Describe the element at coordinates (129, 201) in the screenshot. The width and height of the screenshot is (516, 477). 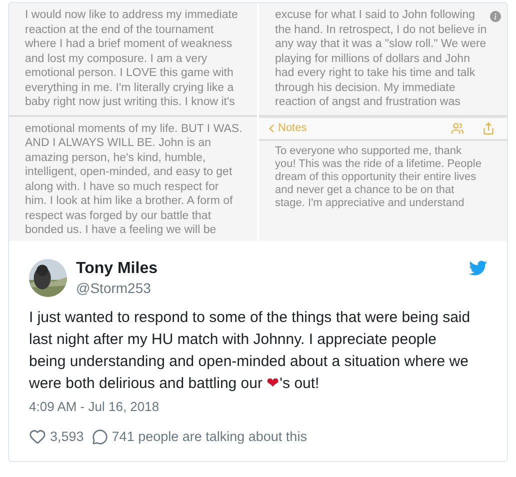
I see `note-line: him. I look at him like a brother. A form of` at that location.